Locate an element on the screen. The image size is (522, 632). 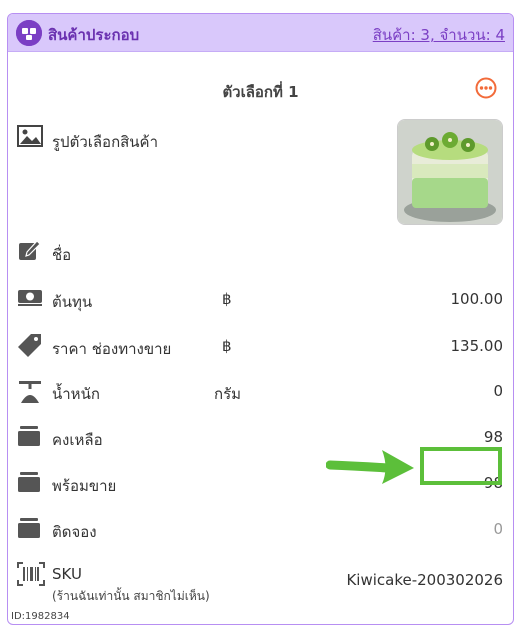
item-id: ID:1982834 is located at coordinates (40, 616).